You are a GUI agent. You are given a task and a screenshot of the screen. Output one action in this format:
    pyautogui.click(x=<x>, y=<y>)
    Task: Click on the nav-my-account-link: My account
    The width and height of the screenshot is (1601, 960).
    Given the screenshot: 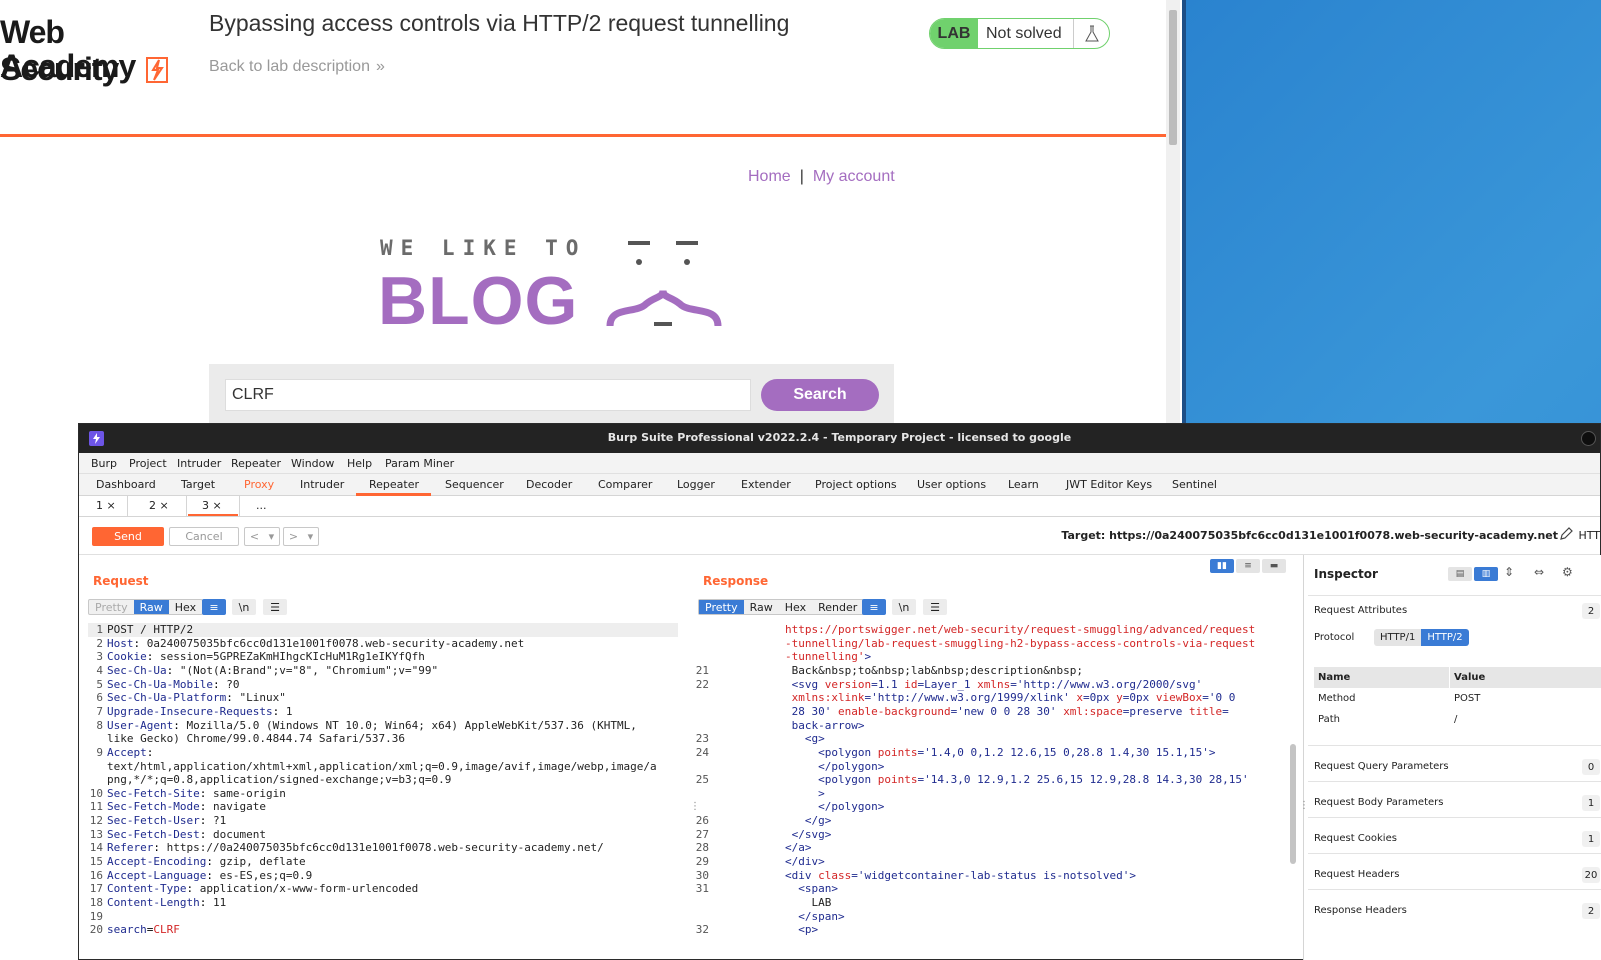 What is the action you would take?
    pyautogui.click(x=854, y=176)
    